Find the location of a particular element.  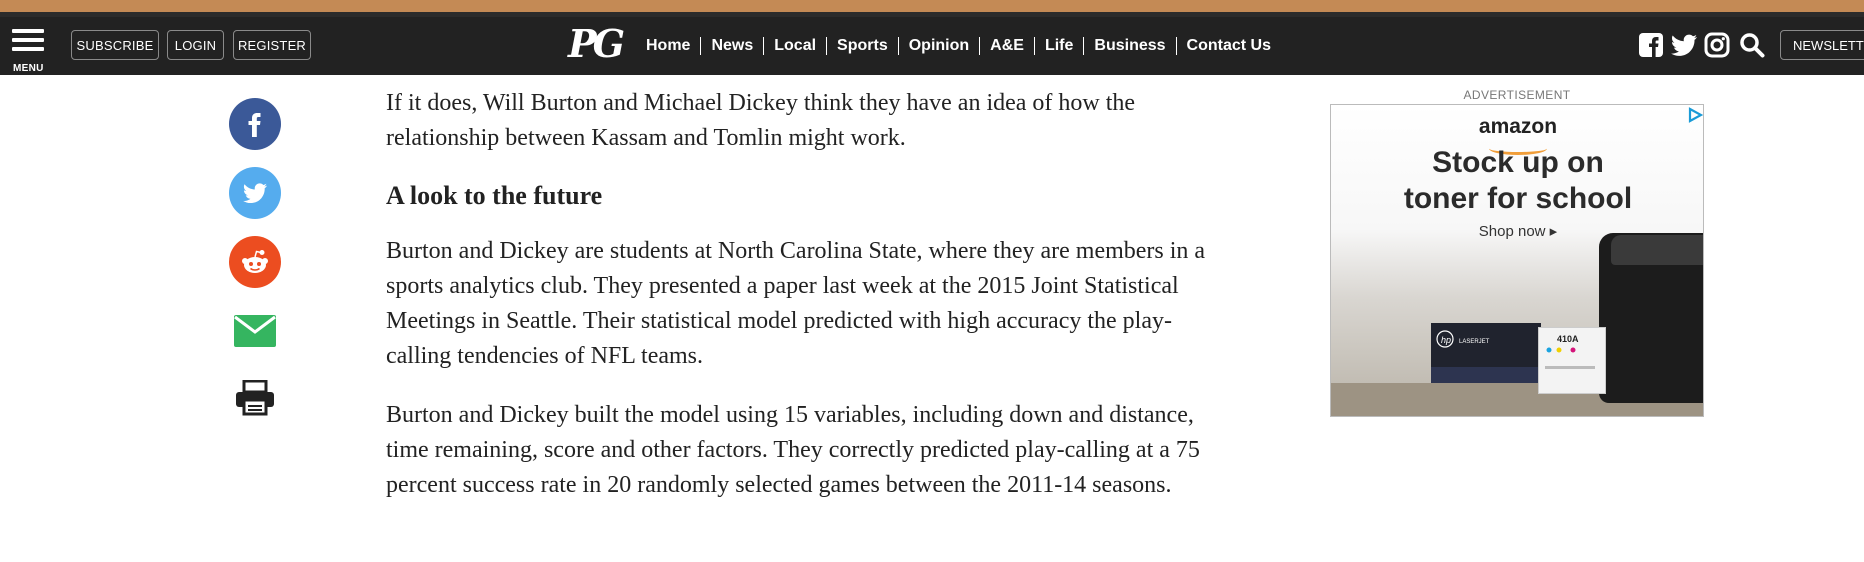

adchoices-icon is located at coordinates (1695, 115).